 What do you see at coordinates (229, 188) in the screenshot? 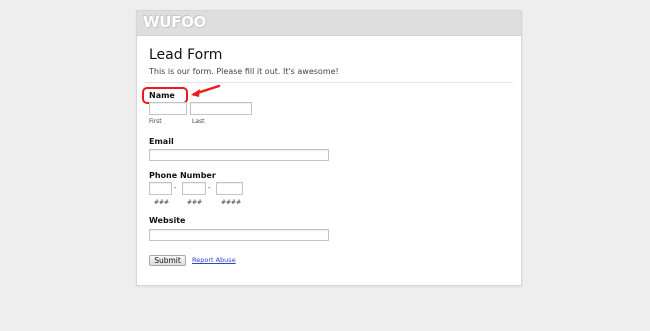
I see `phone-line-input` at bounding box center [229, 188].